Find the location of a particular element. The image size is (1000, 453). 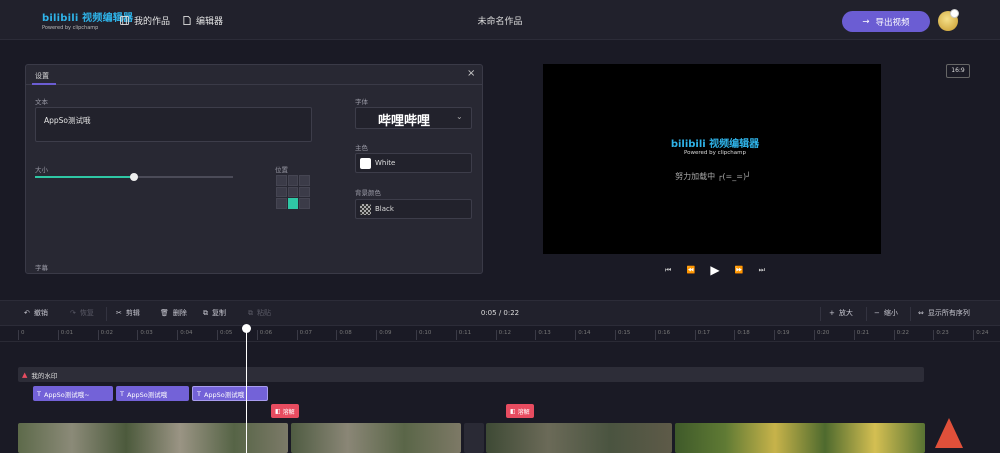

zoom-out-button: − 缩小 is located at coordinates (886, 313).